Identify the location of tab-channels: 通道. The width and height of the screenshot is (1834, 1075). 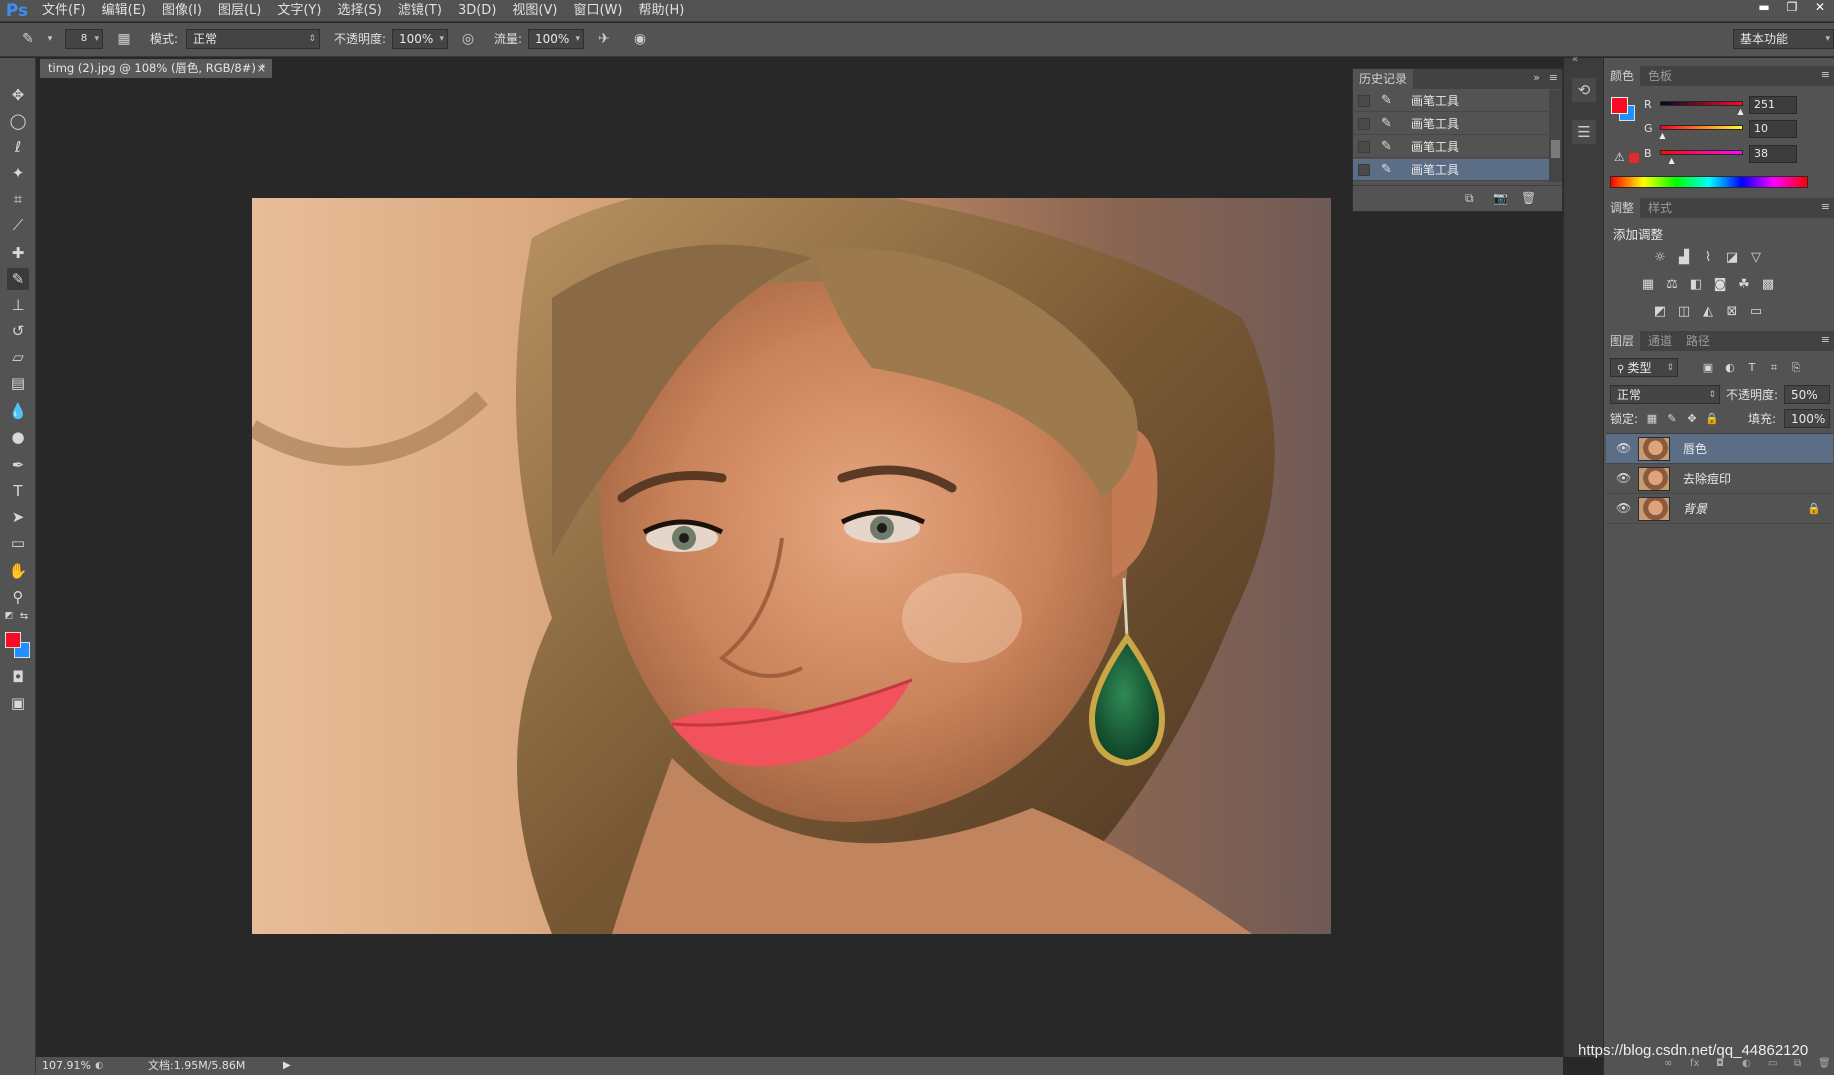
(1660, 341).